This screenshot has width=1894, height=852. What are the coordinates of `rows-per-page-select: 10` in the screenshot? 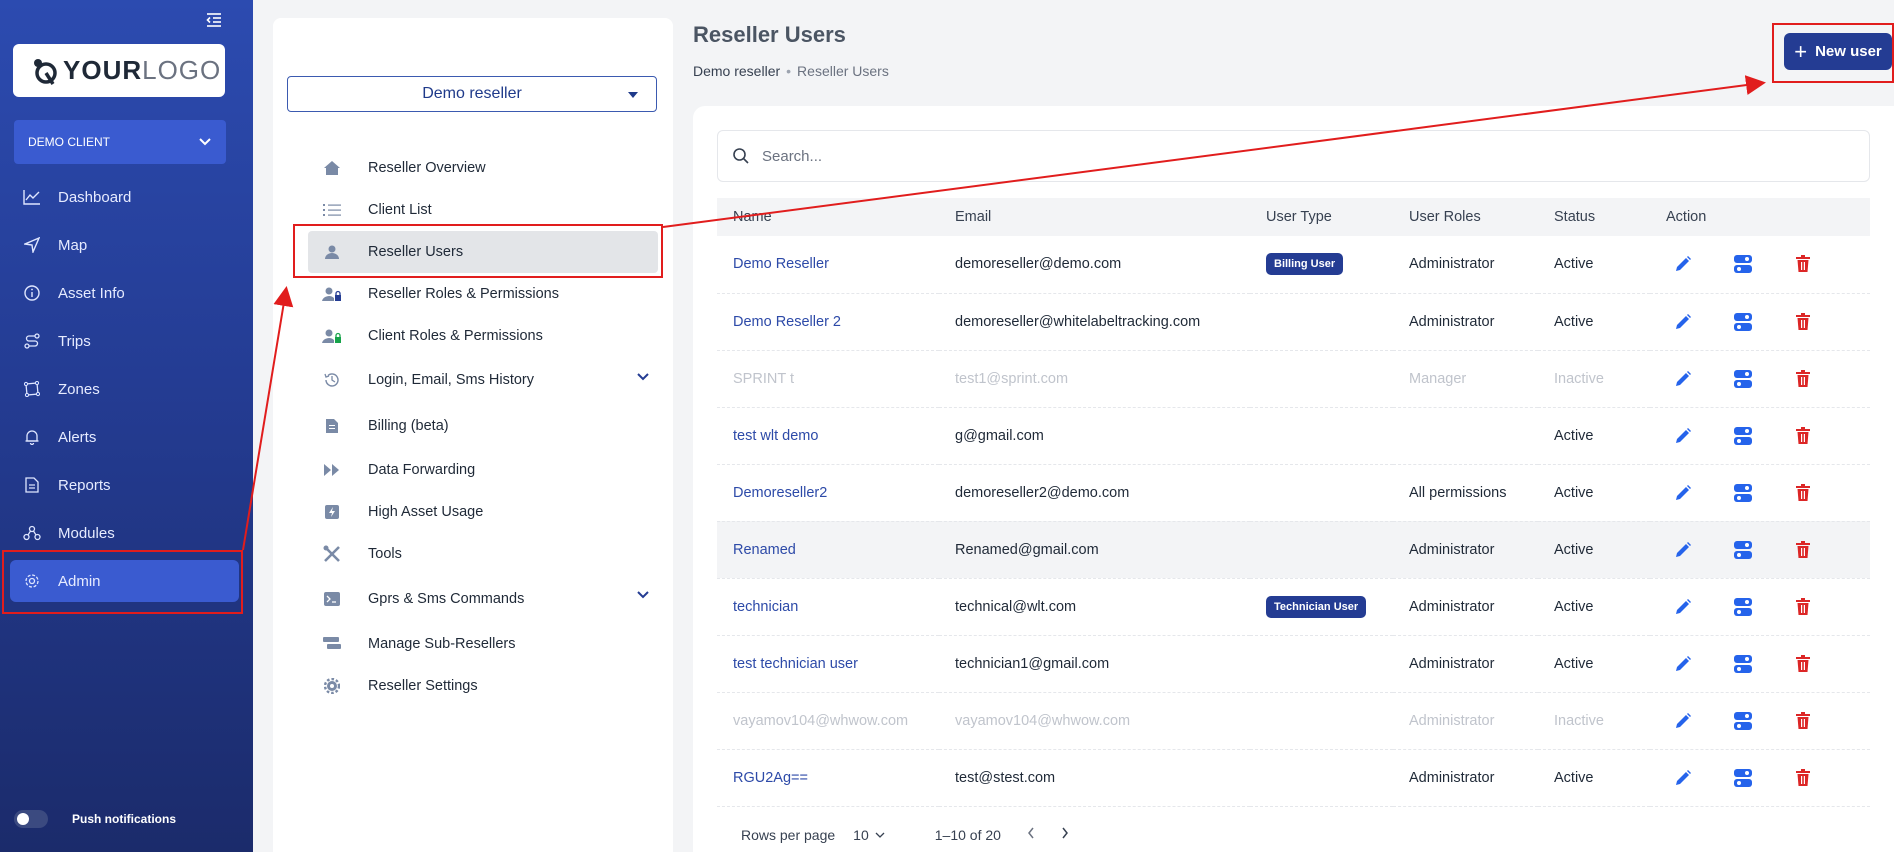 It's located at (869, 835).